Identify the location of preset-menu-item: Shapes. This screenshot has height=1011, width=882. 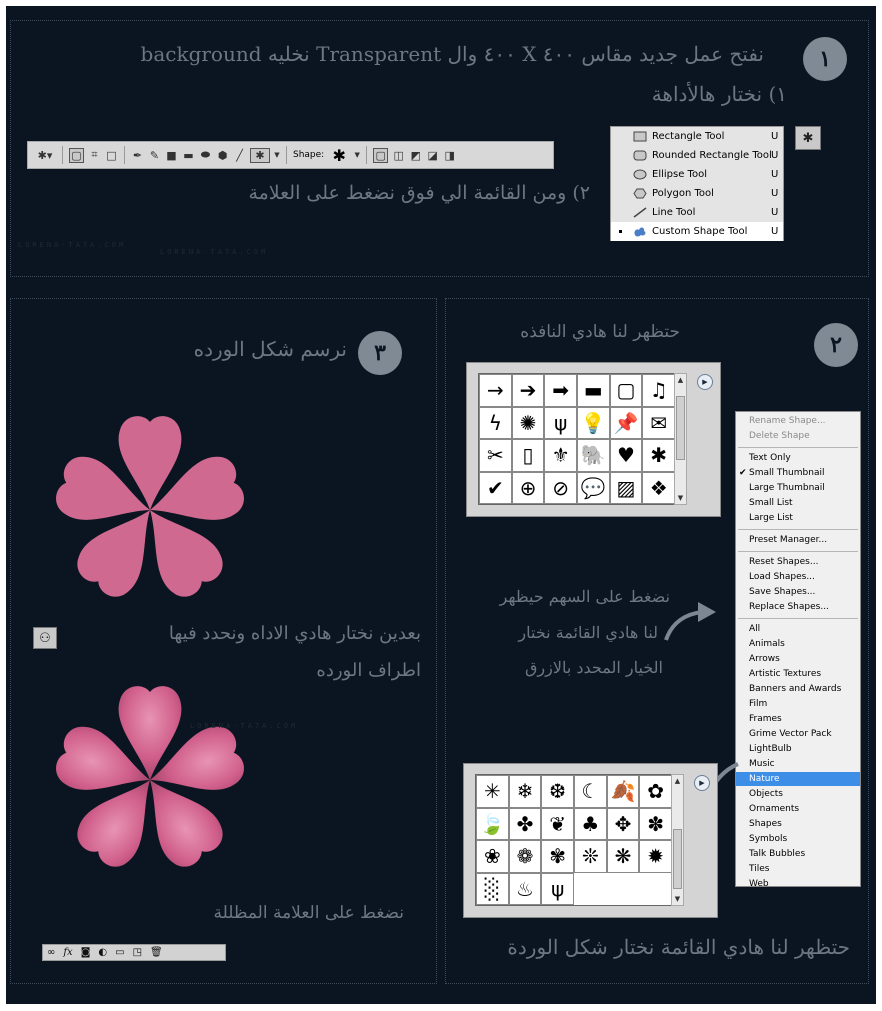
(798, 824).